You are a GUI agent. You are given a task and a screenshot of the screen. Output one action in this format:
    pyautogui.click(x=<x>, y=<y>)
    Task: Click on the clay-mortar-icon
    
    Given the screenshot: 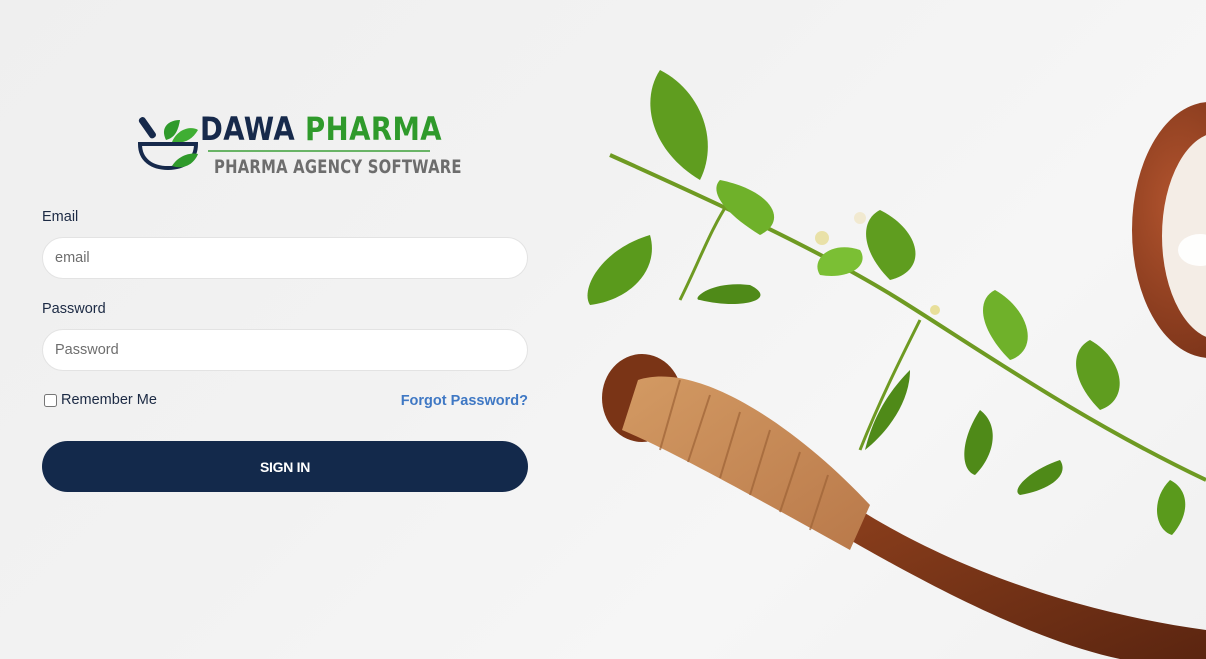 What is the action you would take?
    pyautogui.click(x=1169, y=230)
    